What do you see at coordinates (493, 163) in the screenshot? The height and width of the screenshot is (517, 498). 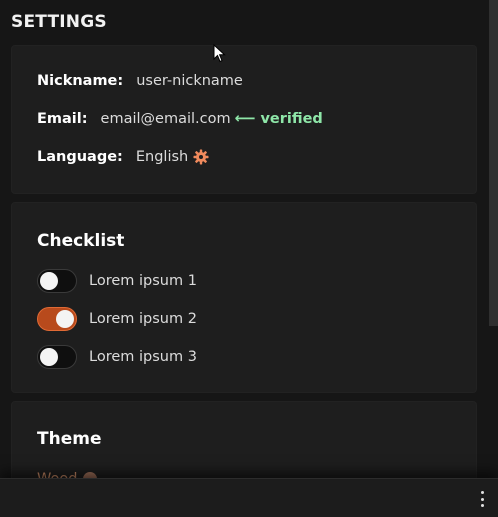 I see `scrollbar` at bounding box center [493, 163].